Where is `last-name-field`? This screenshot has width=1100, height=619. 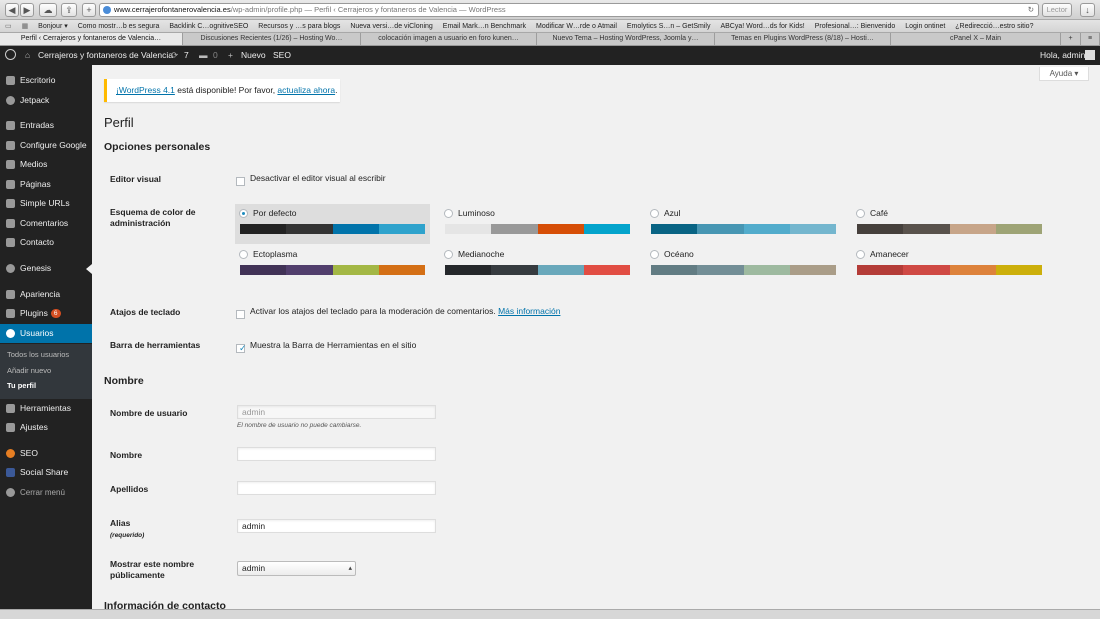
last-name-field is located at coordinates (336, 488).